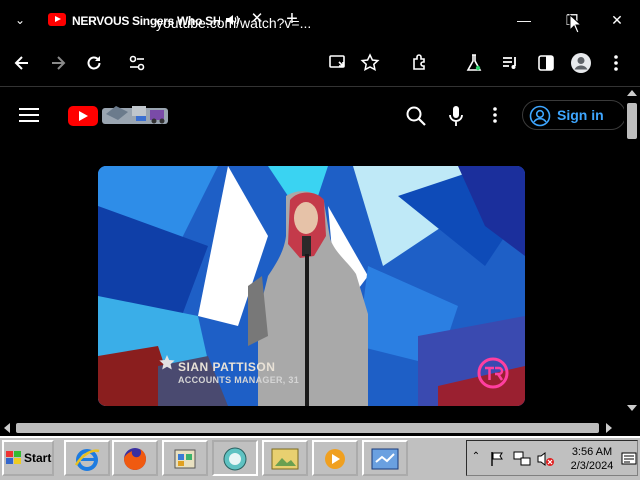  What do you see at coordinates (29, 115) in the screenshot?
I see `hamburger-menu-icon` at bounding box center [29, 115].